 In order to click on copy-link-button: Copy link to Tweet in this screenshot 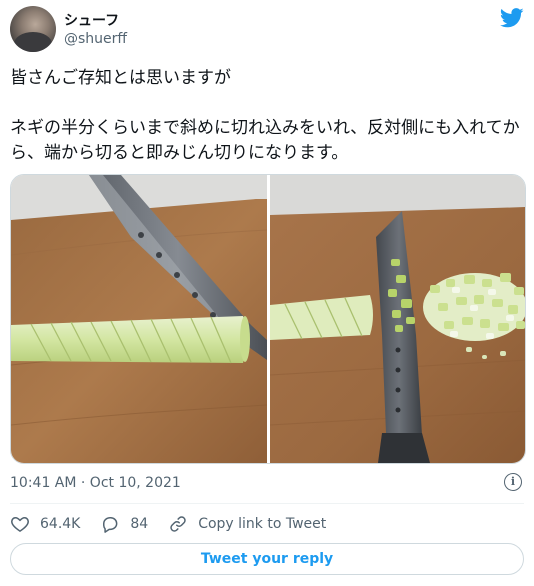, I will do `click(247, 524)`.